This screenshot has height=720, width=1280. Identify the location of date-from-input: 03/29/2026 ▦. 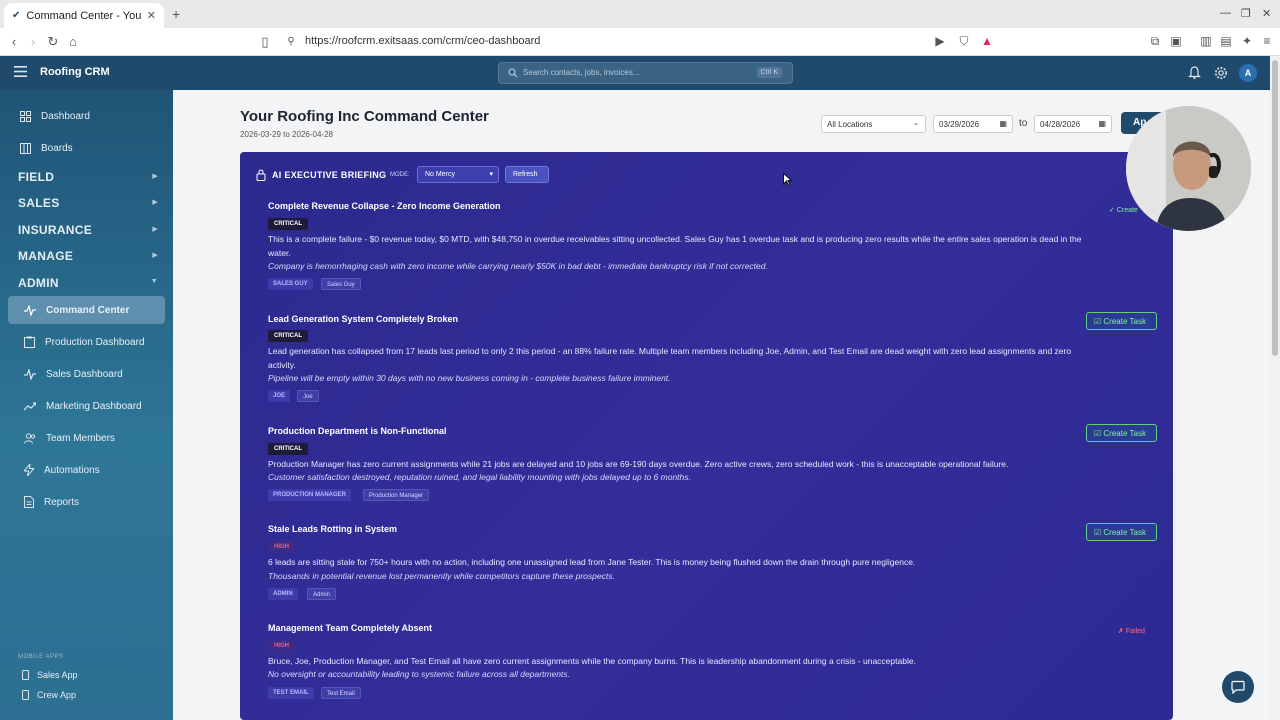
(973, 124).